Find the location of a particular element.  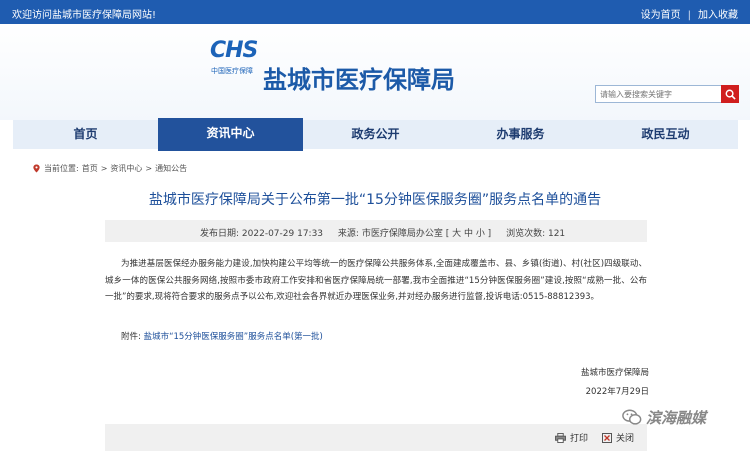

nav-item-news-center: 资讯中心 is located at coordinates (230, 134).